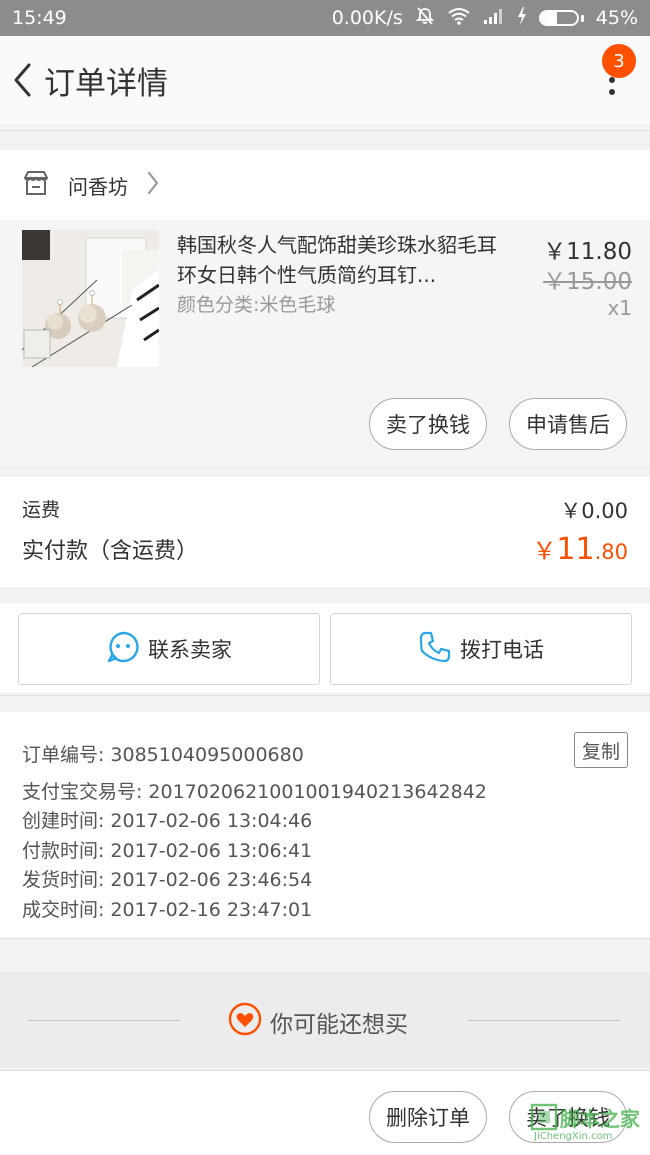  What do you see at coordinates (256, 305) in the screenshot?
I see `product-sku: 颜色分类:米色毛球` at bounding box center [256, 305].